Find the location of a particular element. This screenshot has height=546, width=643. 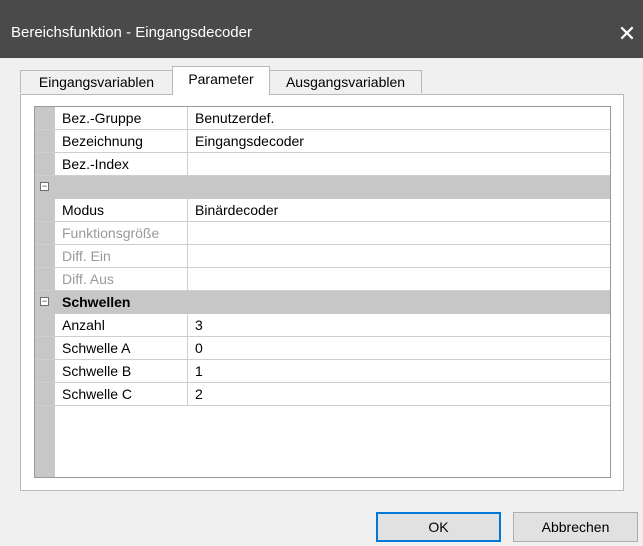

property-value: Eingangsdecoder is located at coordinates (399, 141).